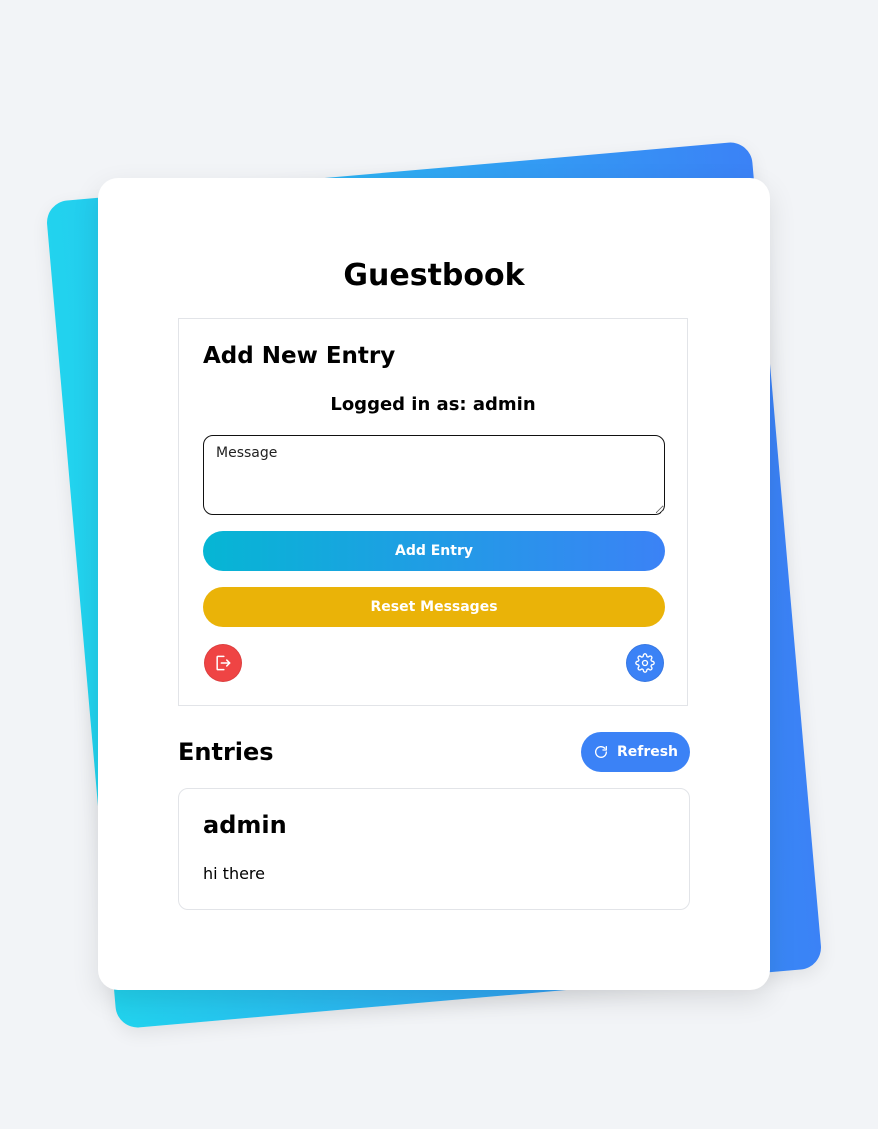 This screenshot has width=878, height=1129. What do you see at coordinates (433, 404) in the screenshot?
I see `logged-in-status: Logged in as: admin` at bounding box center [433, 404].